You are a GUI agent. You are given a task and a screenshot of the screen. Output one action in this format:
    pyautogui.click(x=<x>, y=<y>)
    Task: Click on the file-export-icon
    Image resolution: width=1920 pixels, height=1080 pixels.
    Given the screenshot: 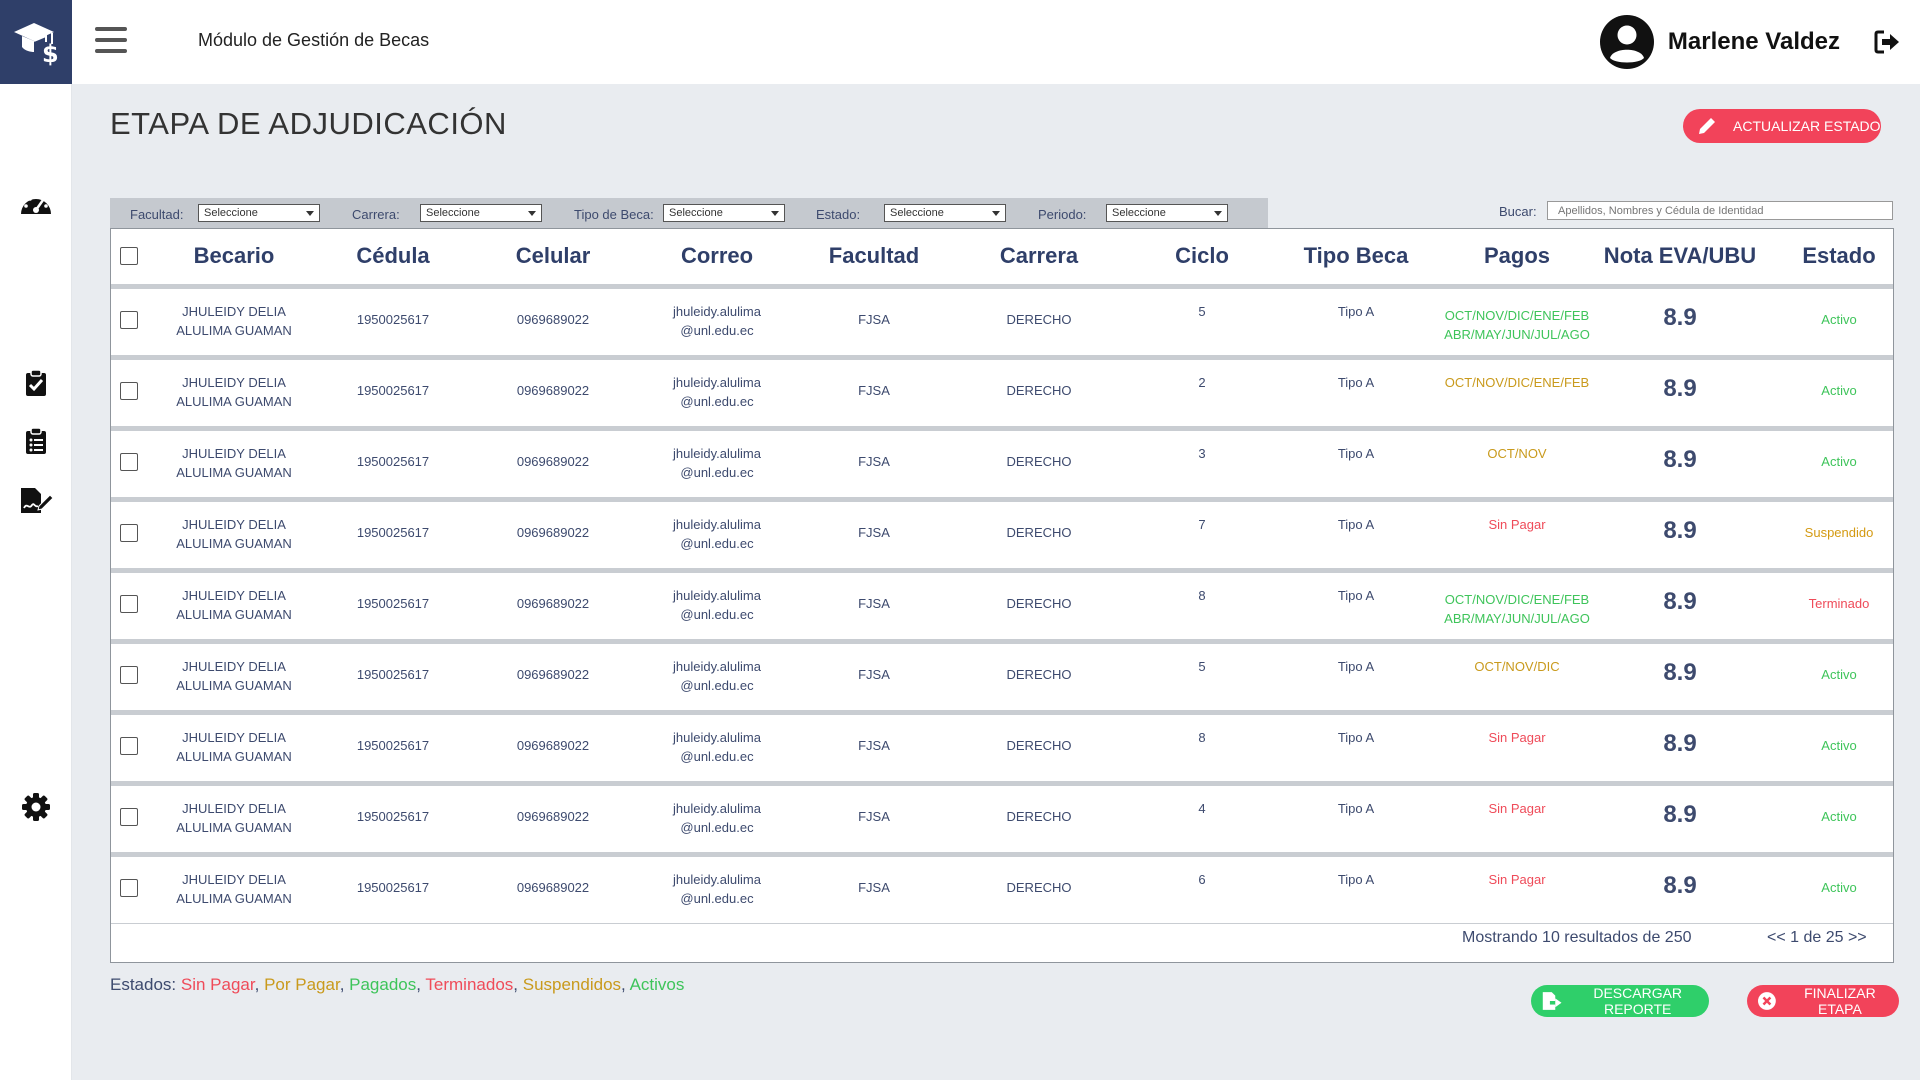 What is the action you would take?
    pyautogui.click(x=1552, y=1001)
    